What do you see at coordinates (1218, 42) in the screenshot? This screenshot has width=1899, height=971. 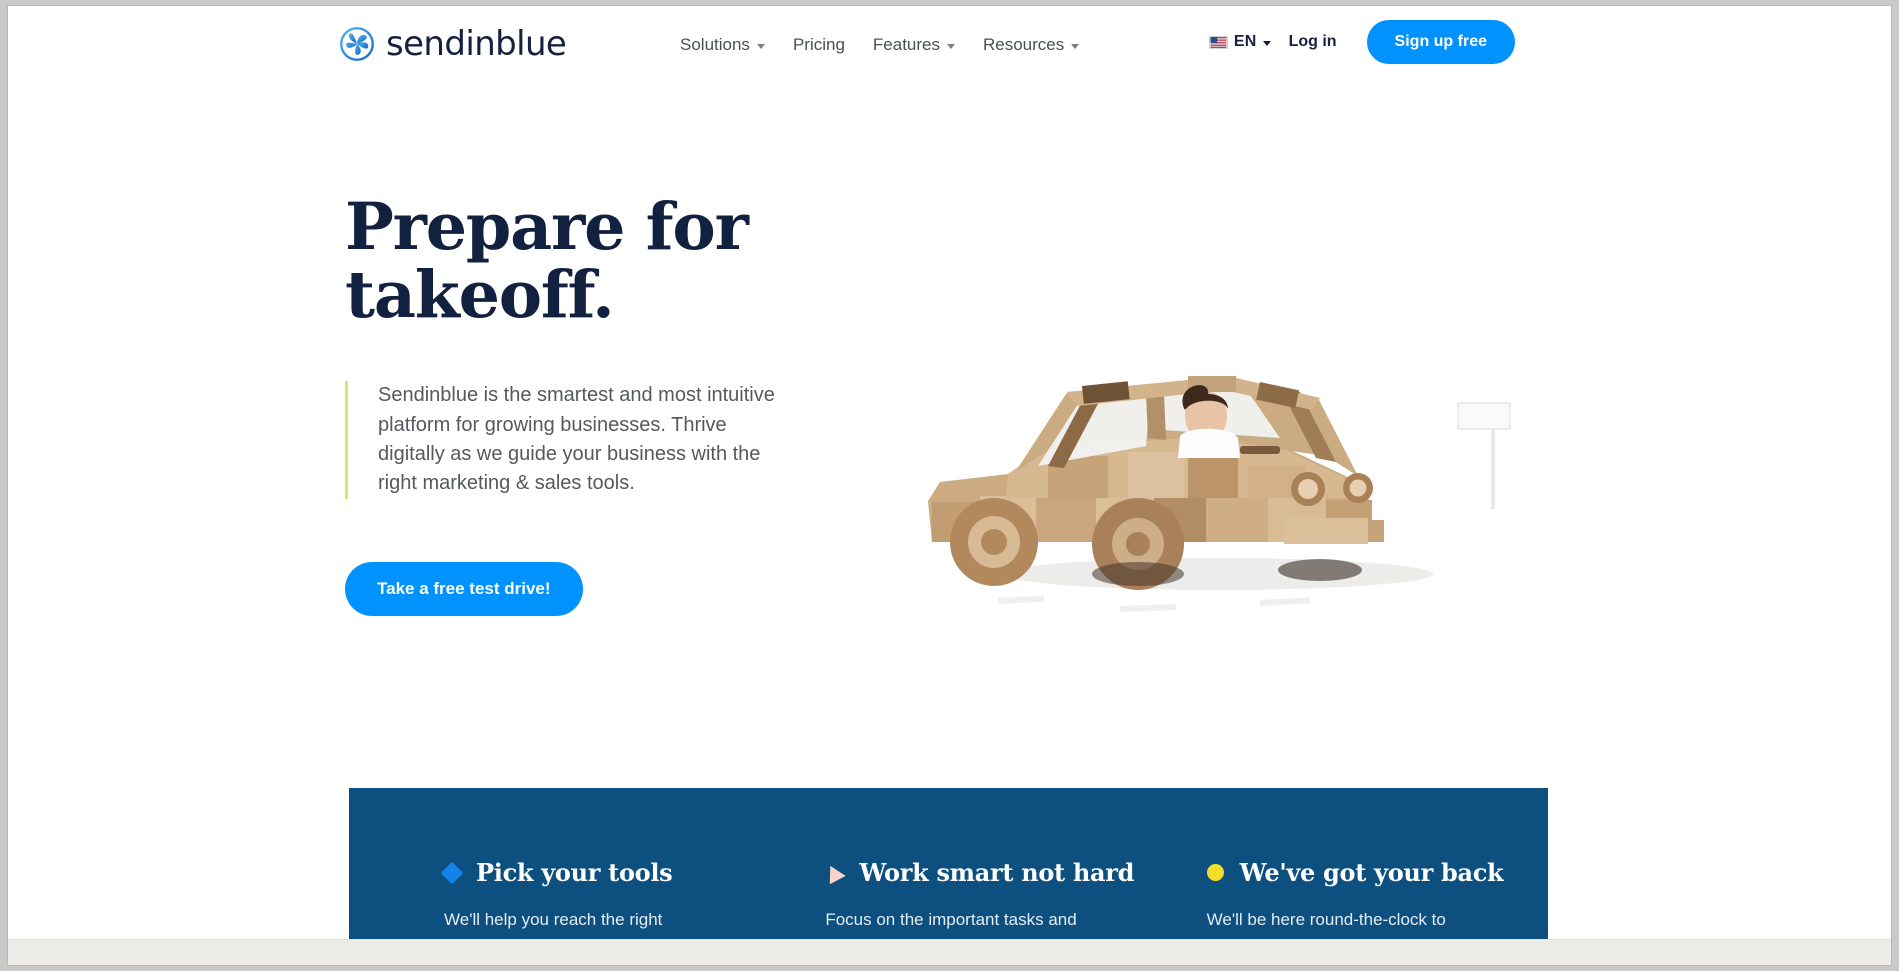 I see `us-flag-icon` at bounding box center [1218, 42].